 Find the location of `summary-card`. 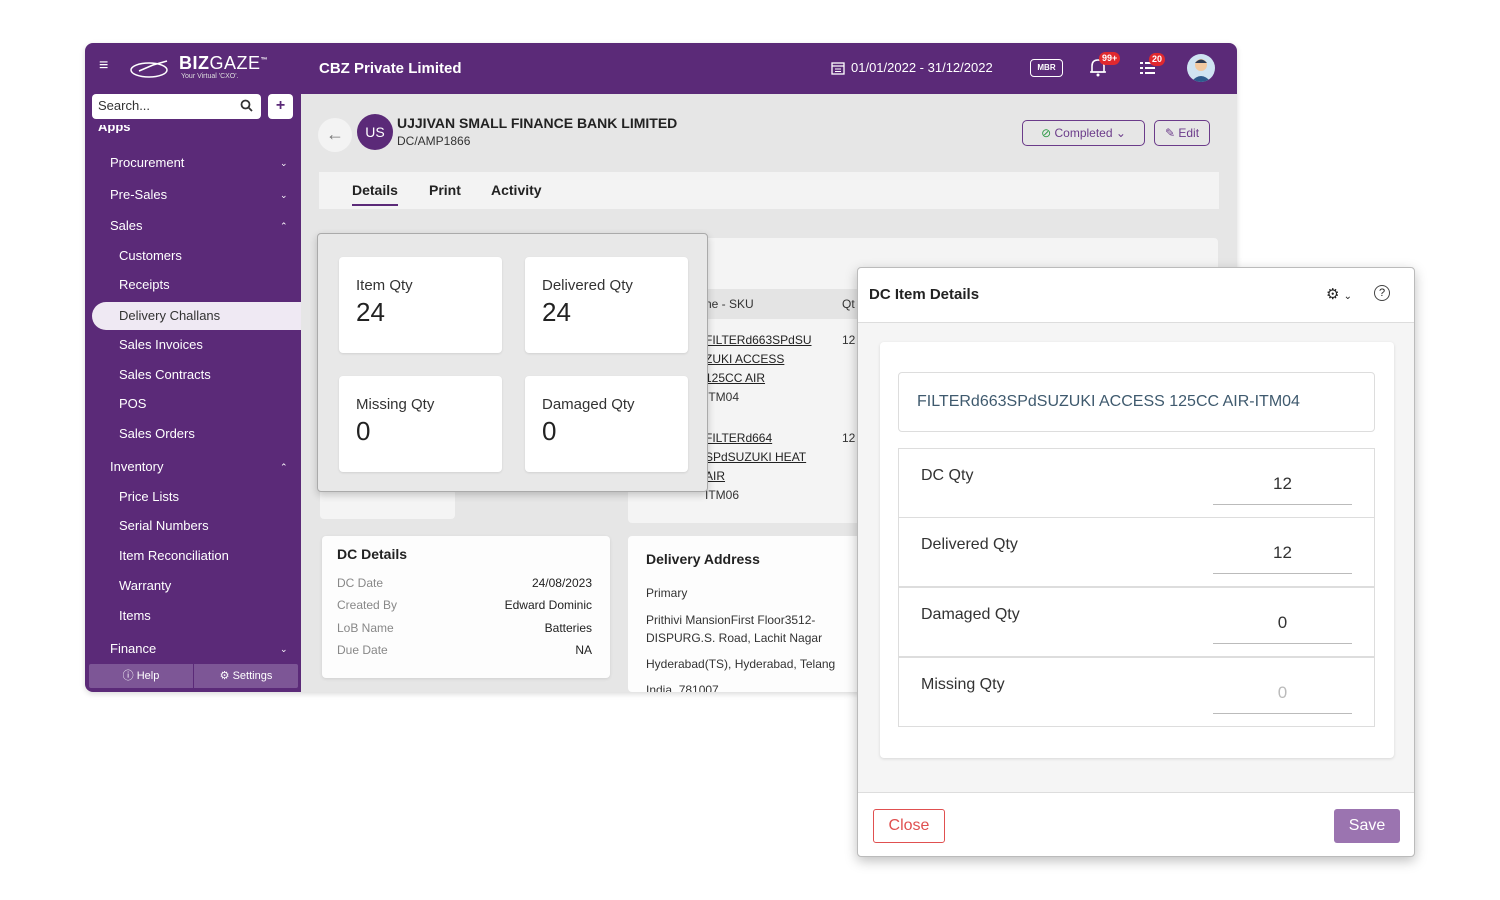

summary-card is located at coordinates (387, 504).